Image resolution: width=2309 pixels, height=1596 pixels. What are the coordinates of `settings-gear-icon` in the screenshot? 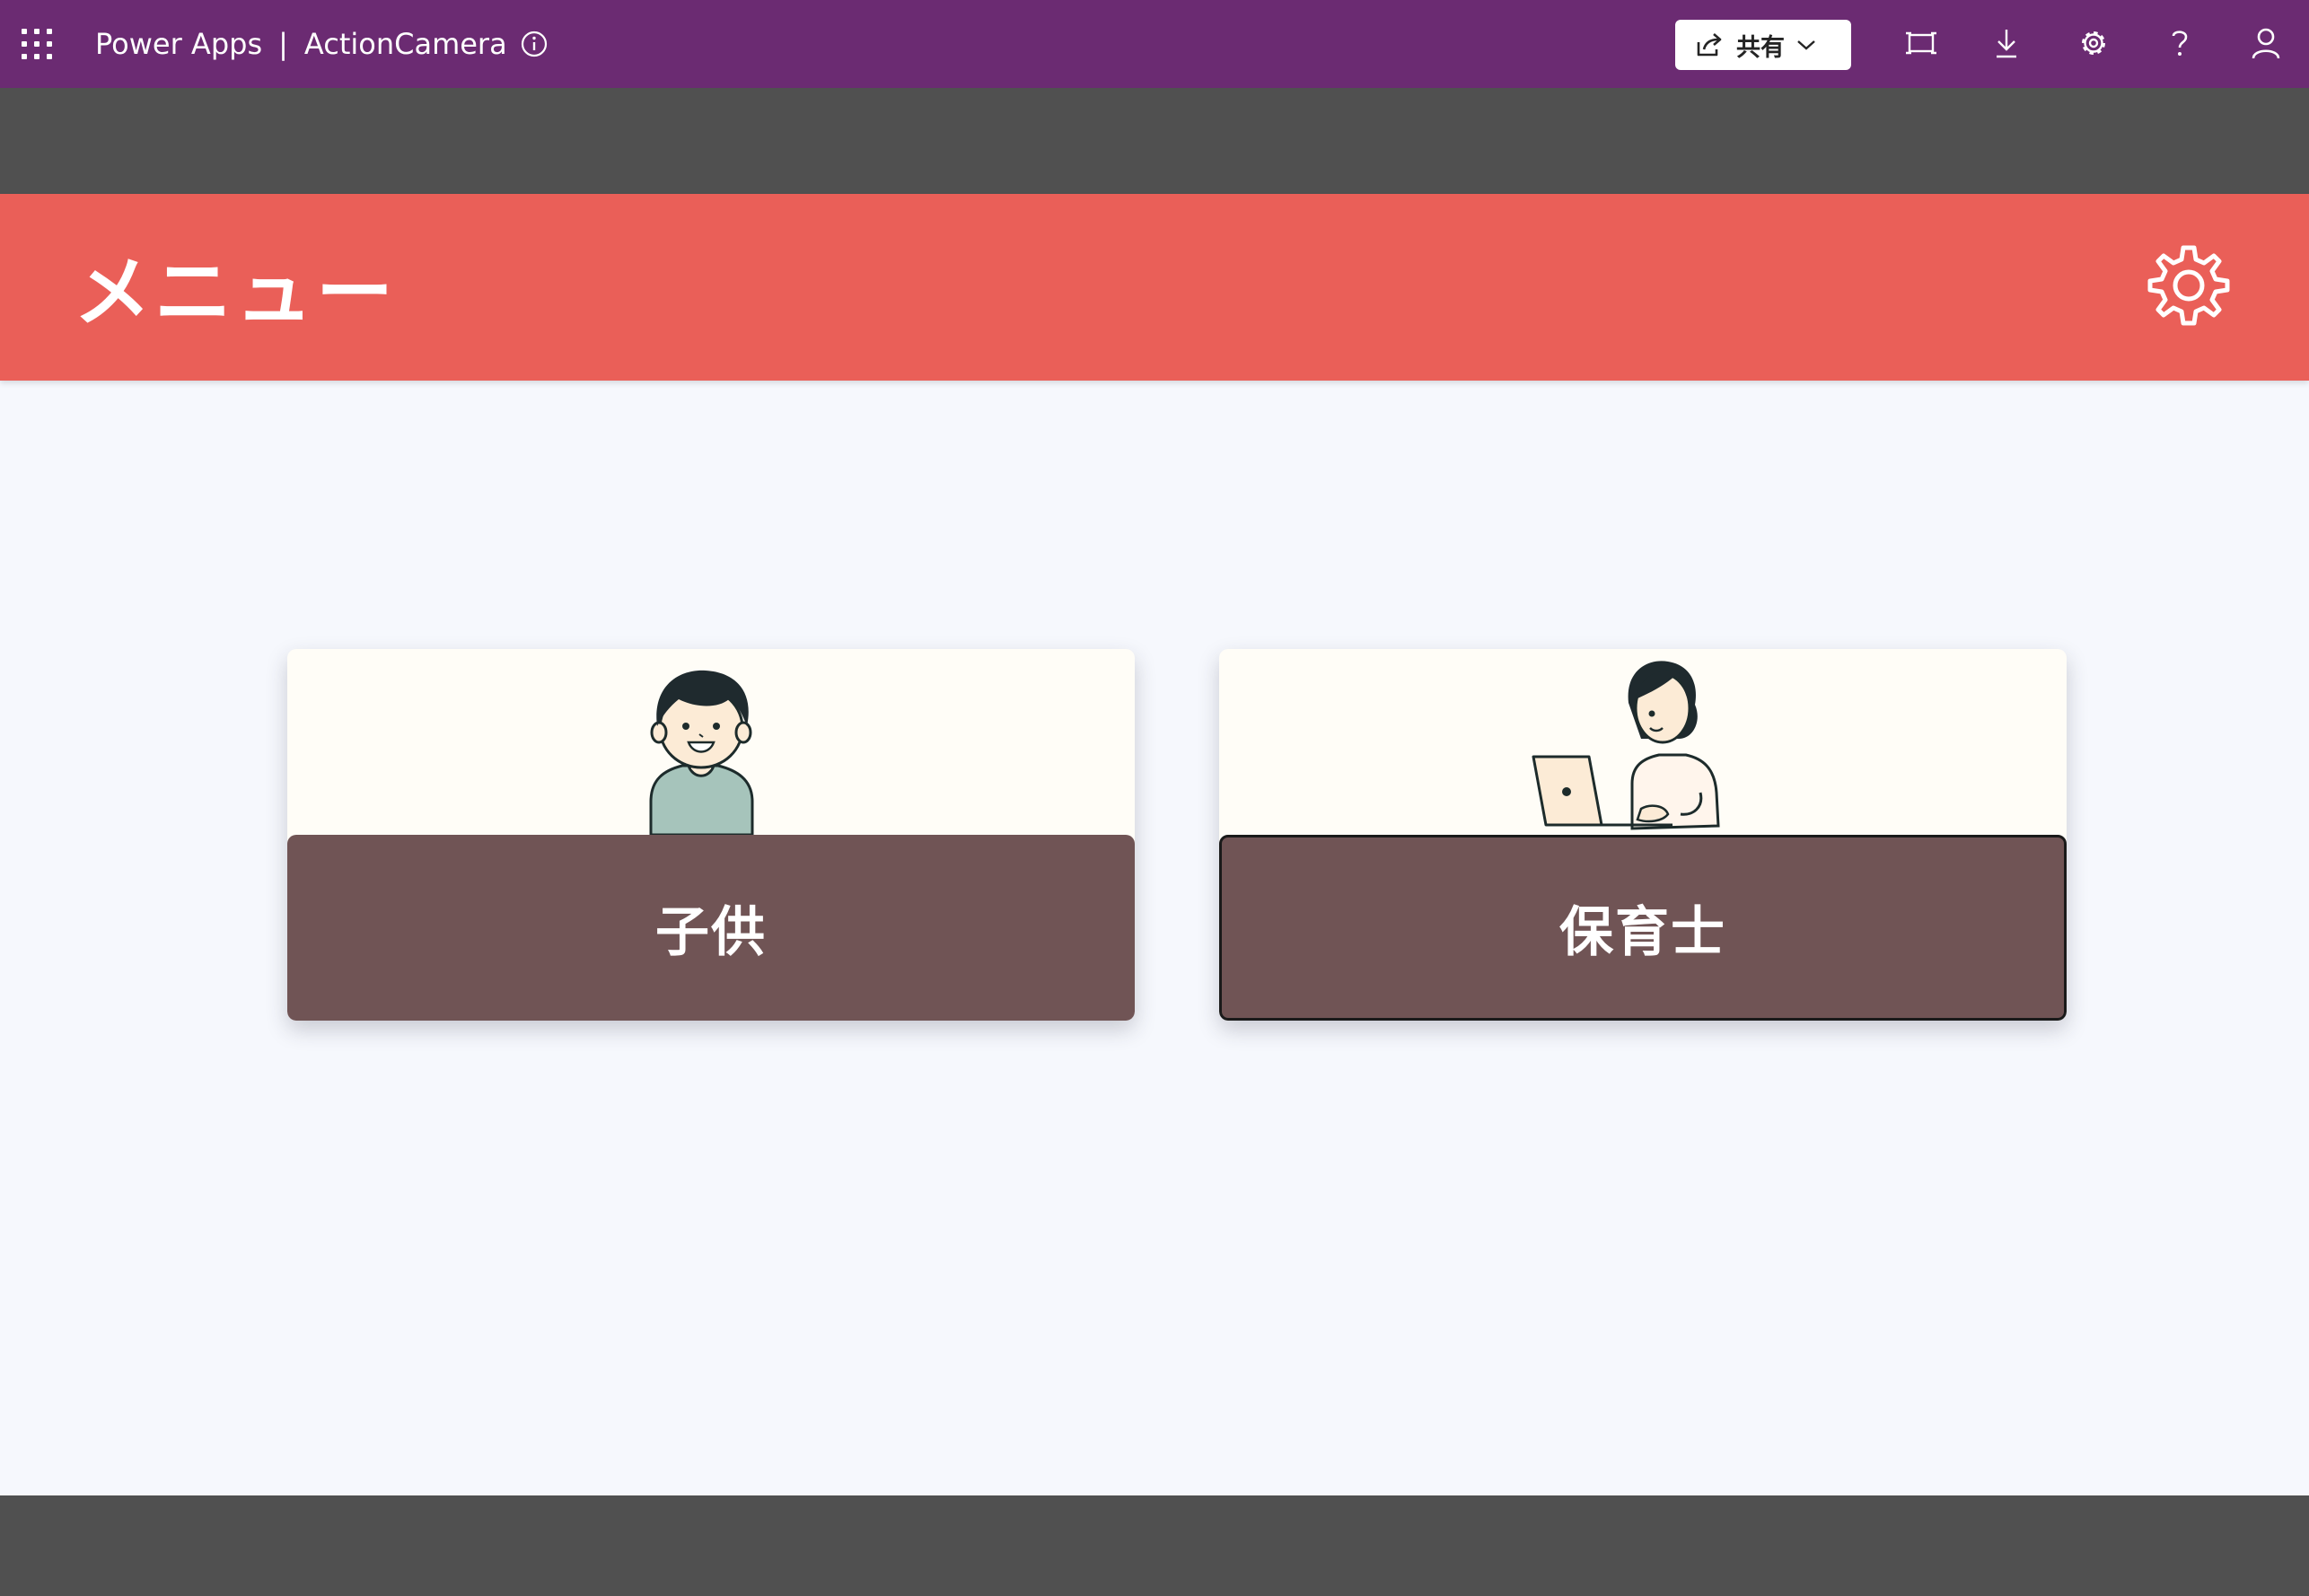 It's located at (2187, 287).